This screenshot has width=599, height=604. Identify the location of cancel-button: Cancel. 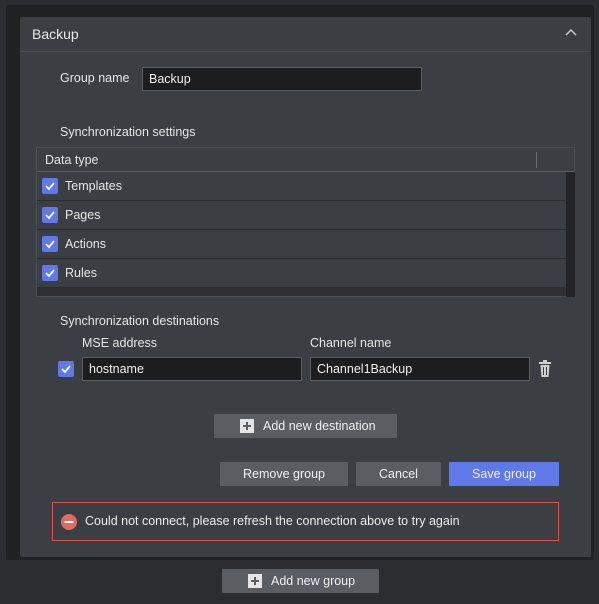
(398, 474).